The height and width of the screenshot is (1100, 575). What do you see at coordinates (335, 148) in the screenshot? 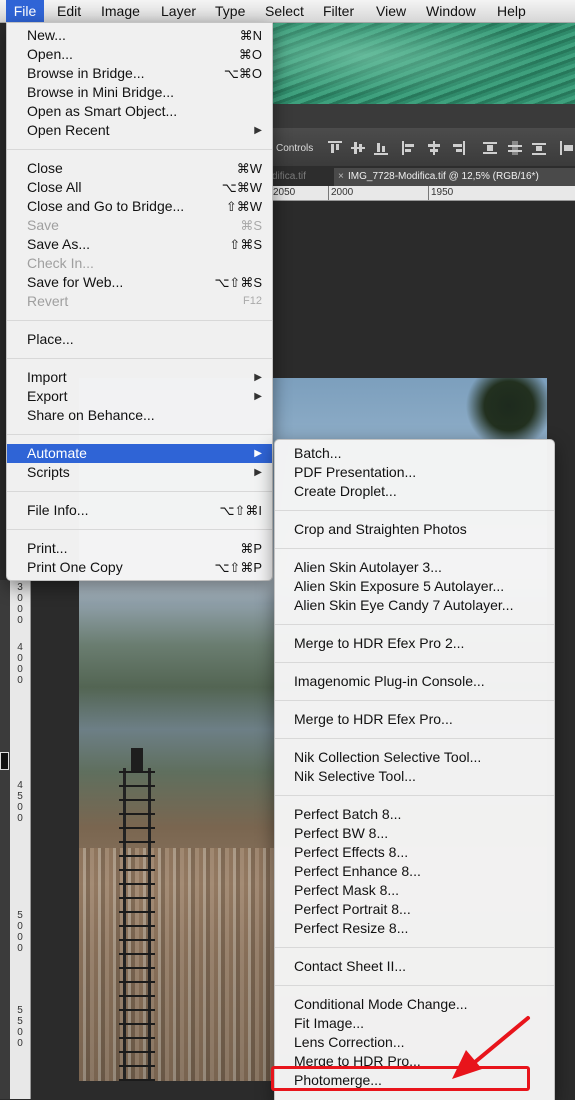
I see `align-top-icon` at bounding box center [335, 148].